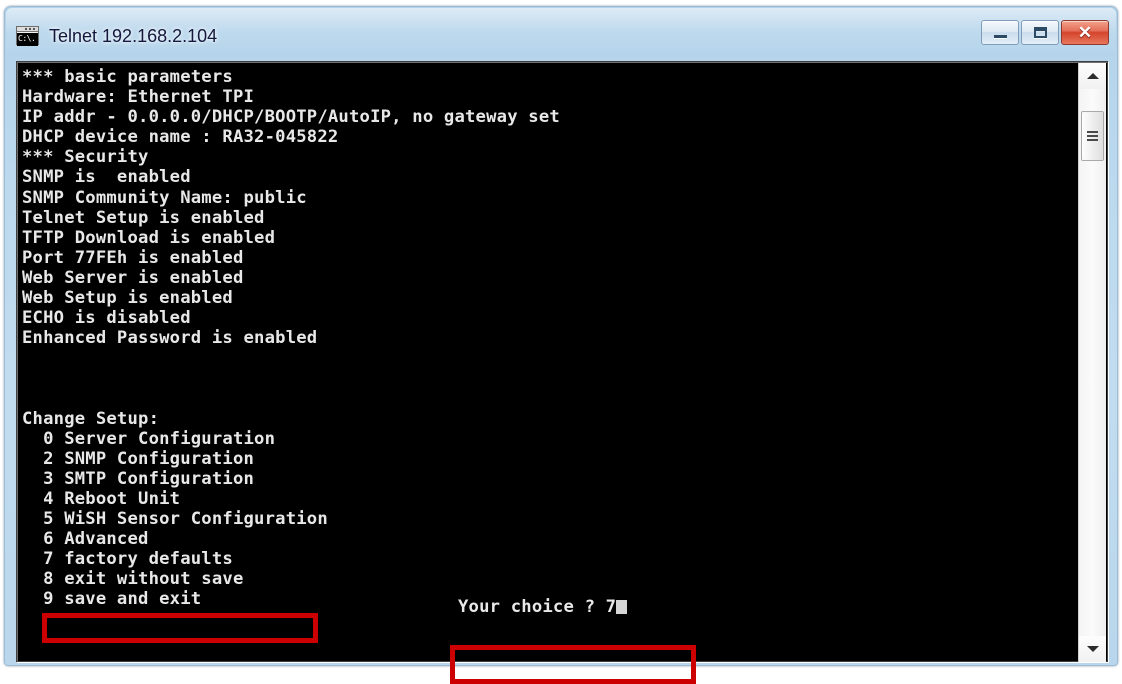 The image size is (1122, 684). What do you see at coordinates (561, 30) in the screenshot?
I see `title-bar: C:\. Telnet 192.168.2.104 ✕` at bounding box center [561, 30].